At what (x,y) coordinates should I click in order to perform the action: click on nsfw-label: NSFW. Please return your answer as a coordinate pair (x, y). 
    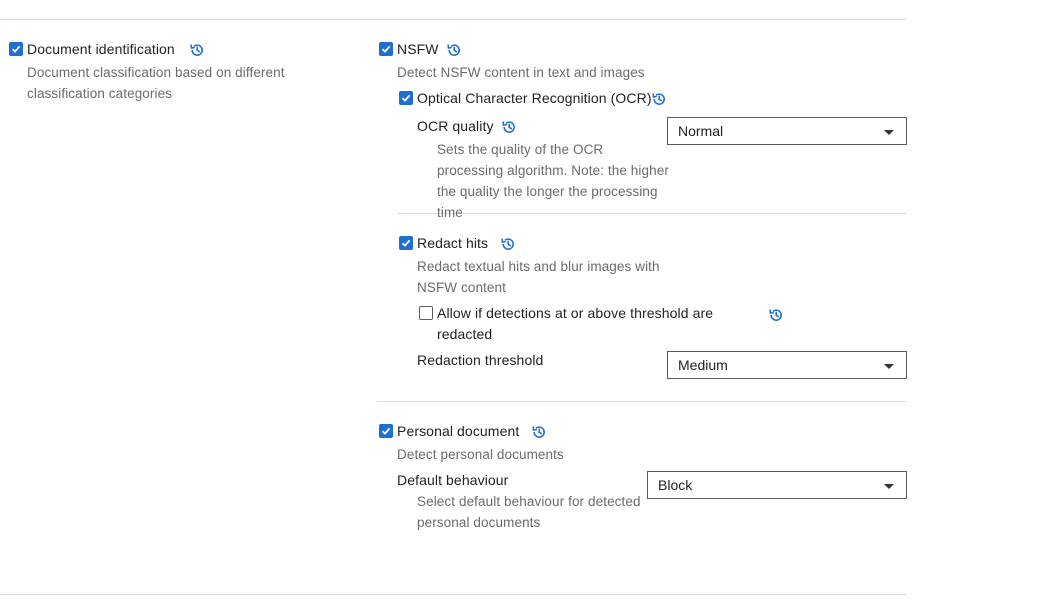
    Looking at the image, I should click on (418, 49).